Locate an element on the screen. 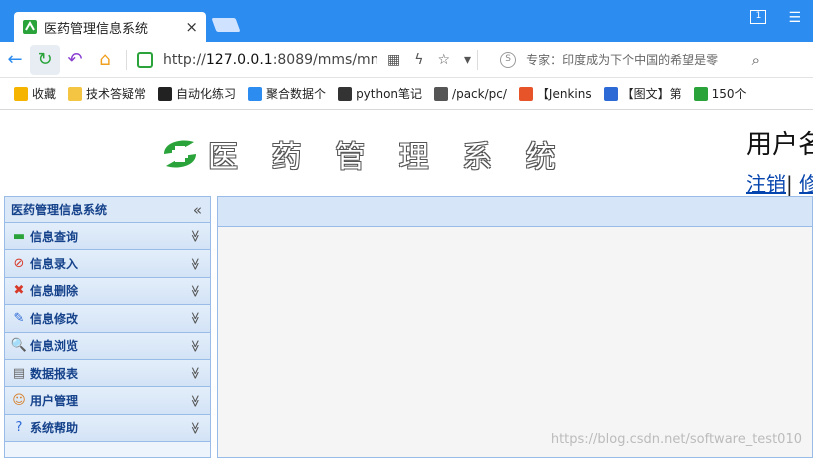  main-panel-header is located at coordinates (515, 212).